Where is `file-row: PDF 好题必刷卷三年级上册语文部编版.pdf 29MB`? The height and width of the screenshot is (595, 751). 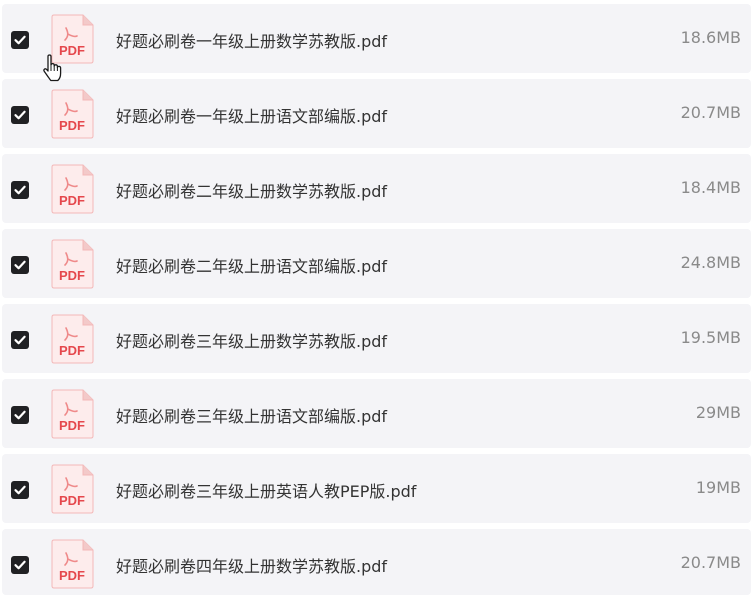
file-row: PDF 好题必刷卷三年级上册语文部编版.pdf 29MB is located at coordinates (376, 413).